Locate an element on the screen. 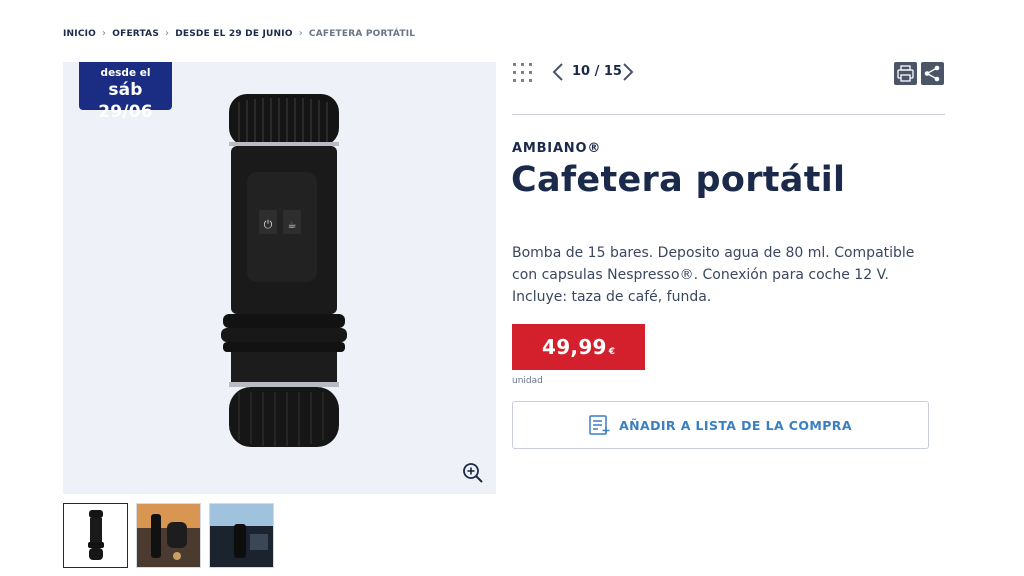  breadcrumb-desde: DESDE EL 29 DE JUNIO is located at coordinates (233, 34).